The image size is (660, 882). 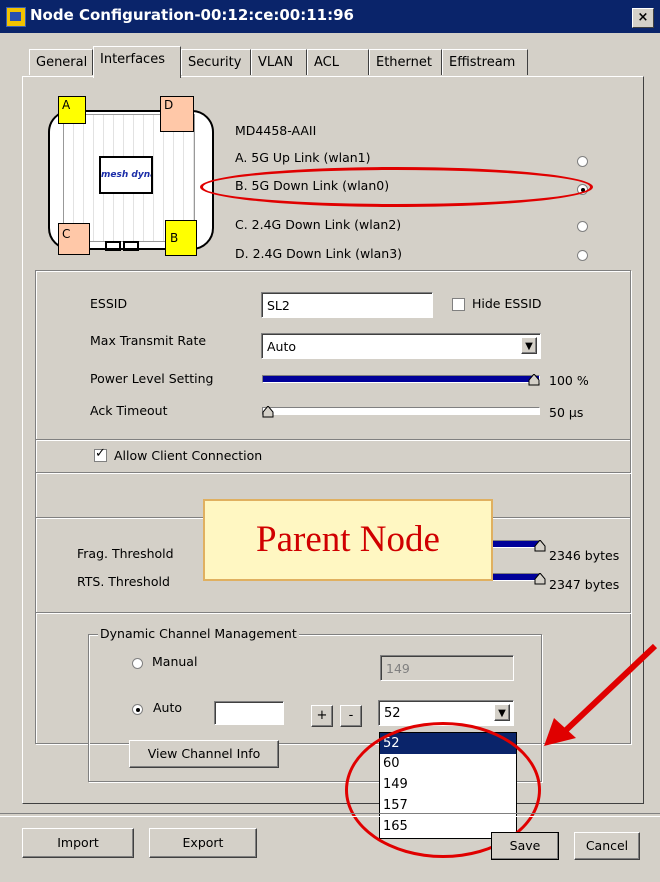 I want to click on check-icon: ✓, so click(x=100, y=453).